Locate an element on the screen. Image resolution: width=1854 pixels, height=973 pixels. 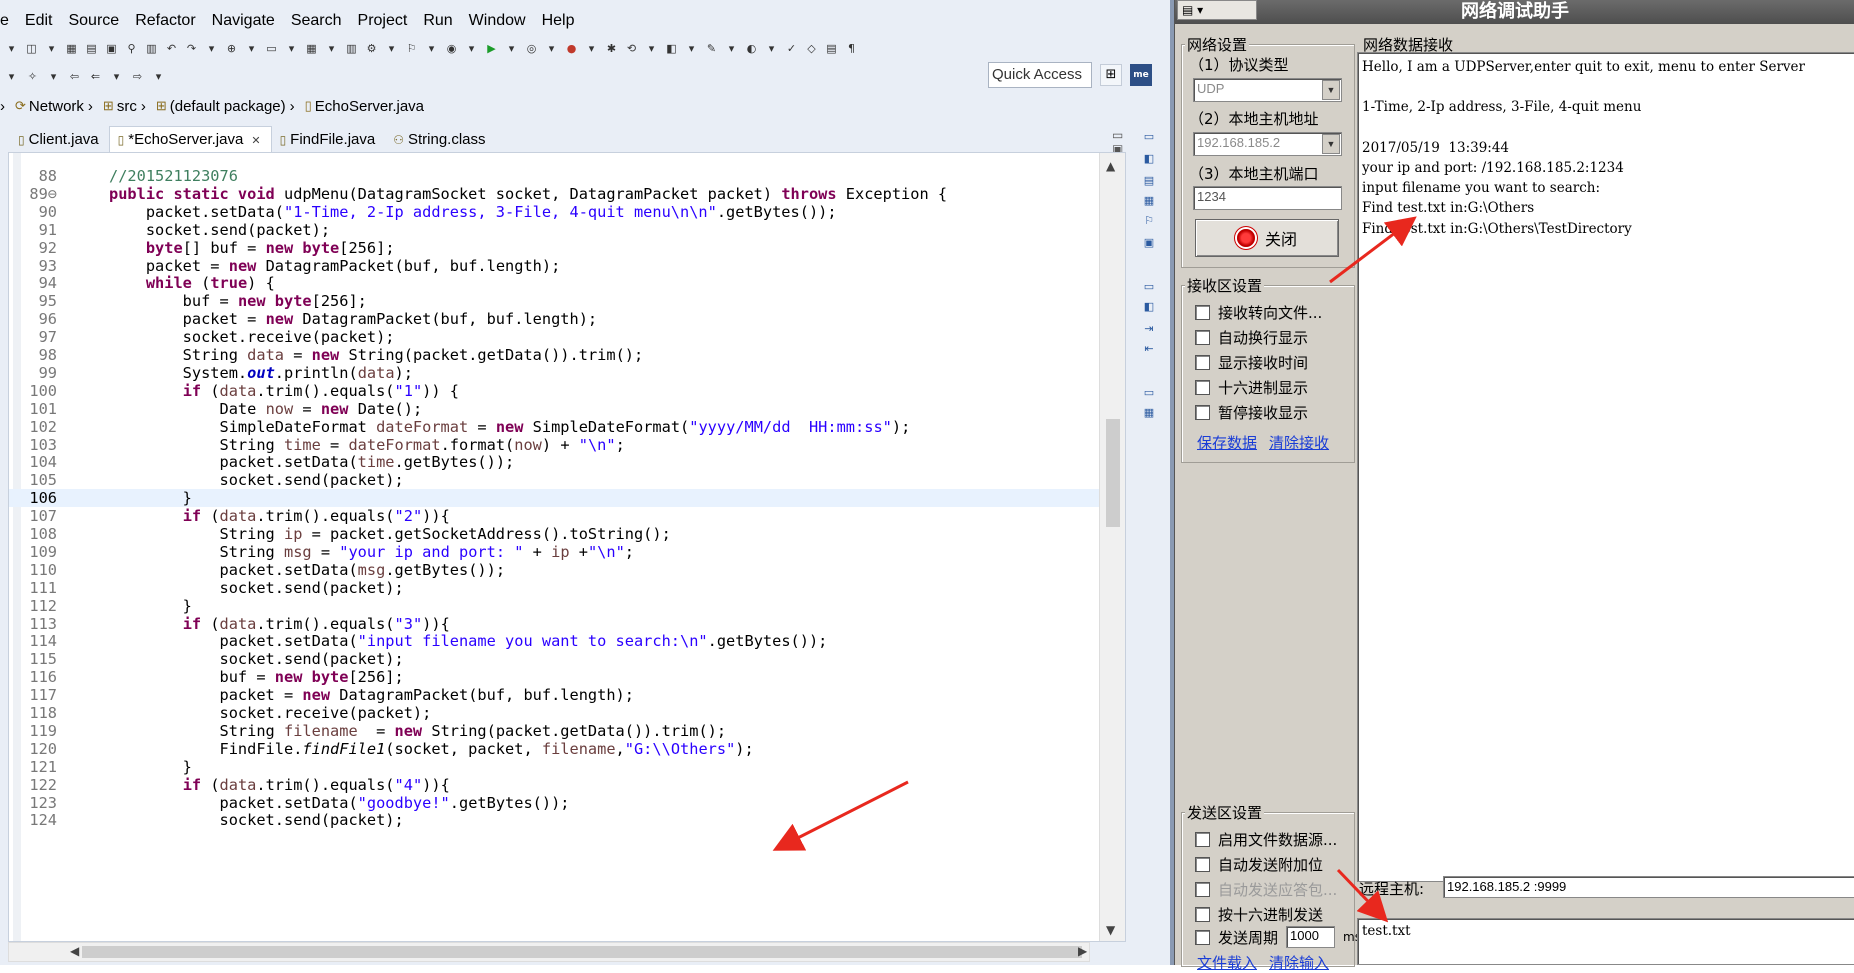
open-perspective-icon: ⊞ is located at coordinates (1111, 75).